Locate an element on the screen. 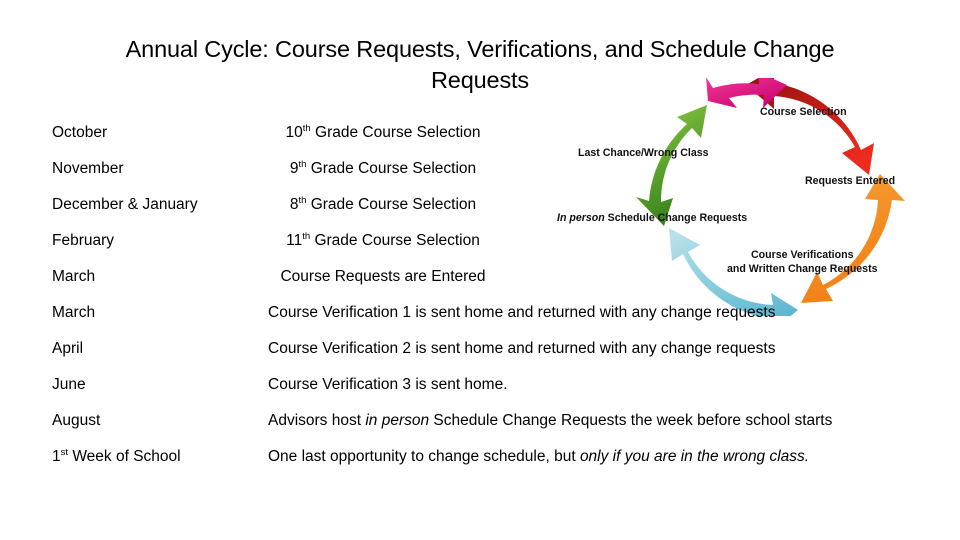 The height and width of the screenshot is (540, 960). row-desc-italic: only if you are in the wrong class. is located at coordinates (694, 456).